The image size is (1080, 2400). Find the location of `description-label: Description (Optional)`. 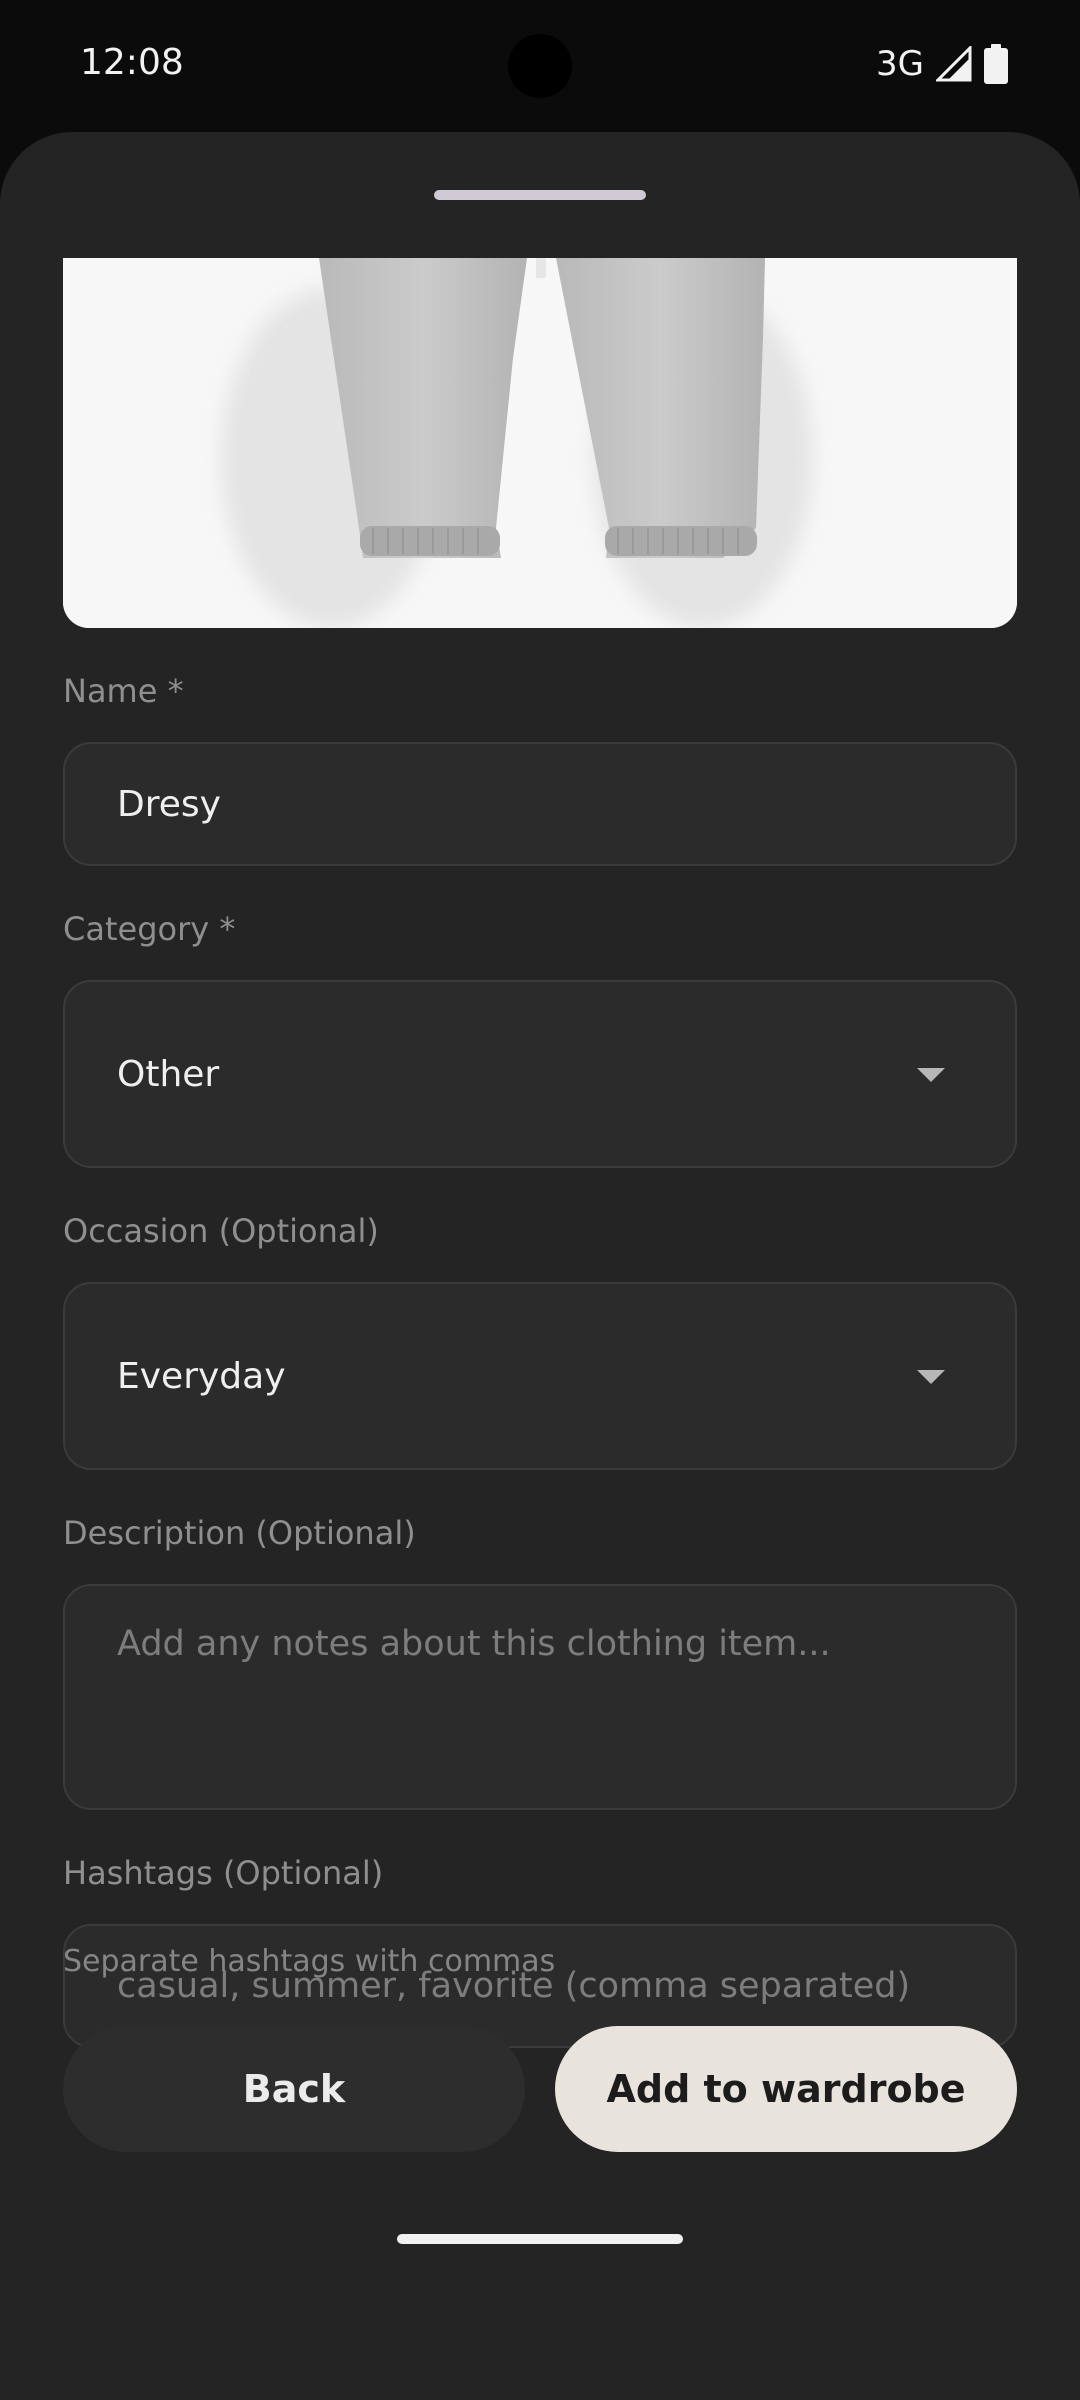

description-label: Description (Optional) is located at coordinates (239, 1533).